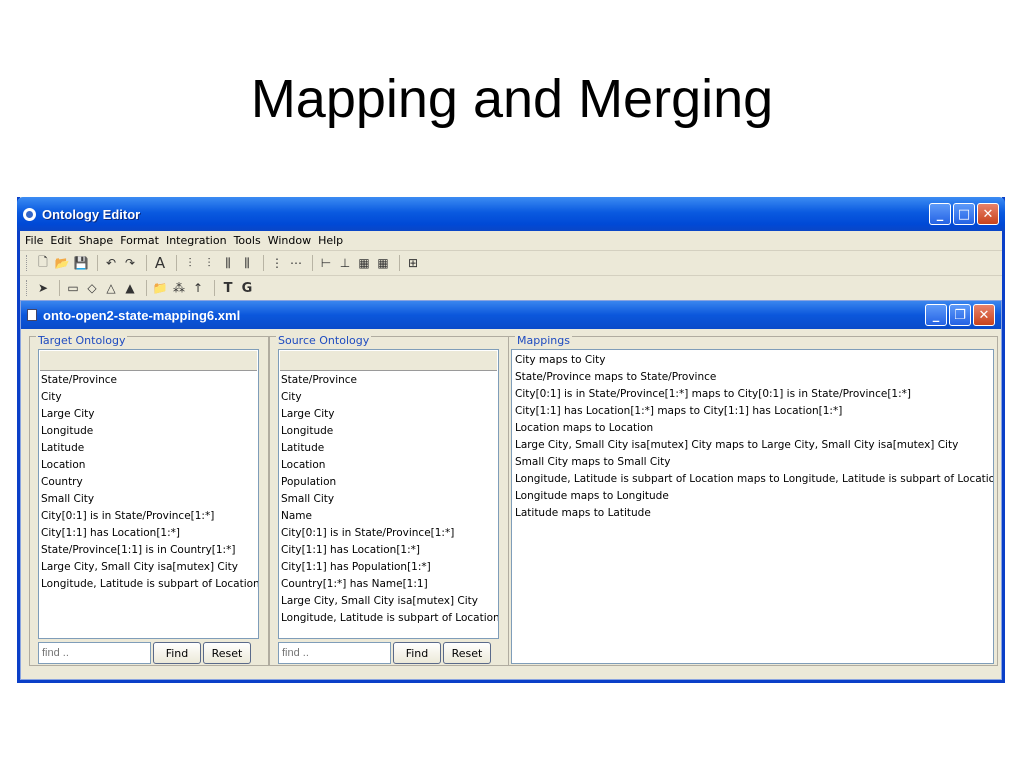 The width and height of the screenshot is (1024, 768). What do you see at coordinates (190, 263) in the screenshot?
I see `align-left-icon: ⫶` at bounding box center [190, 263].